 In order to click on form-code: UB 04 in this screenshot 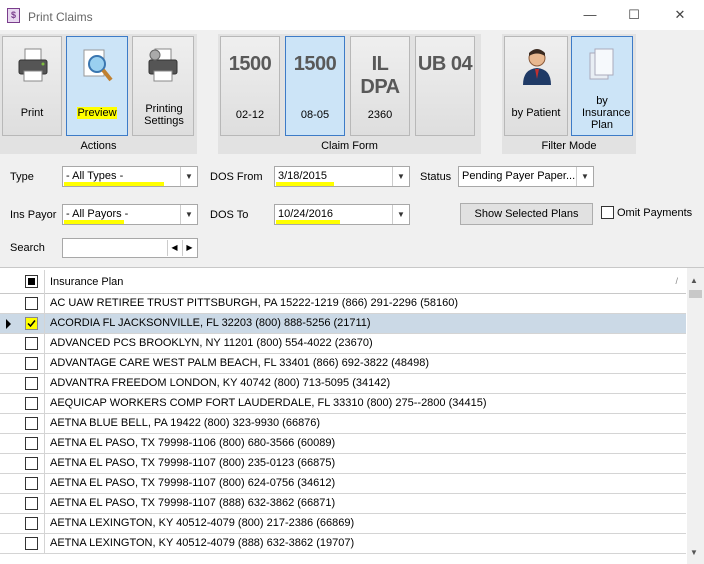, I will do `click(445, 64)`.